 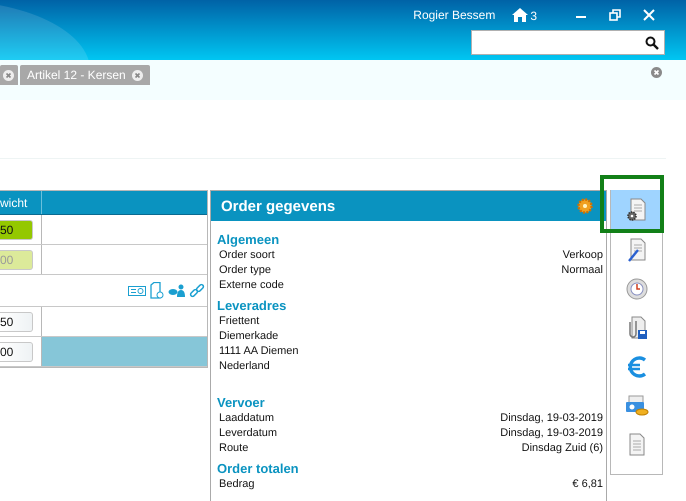 I want to click on address-line: Diemerkade, so click(x=249, y=336).